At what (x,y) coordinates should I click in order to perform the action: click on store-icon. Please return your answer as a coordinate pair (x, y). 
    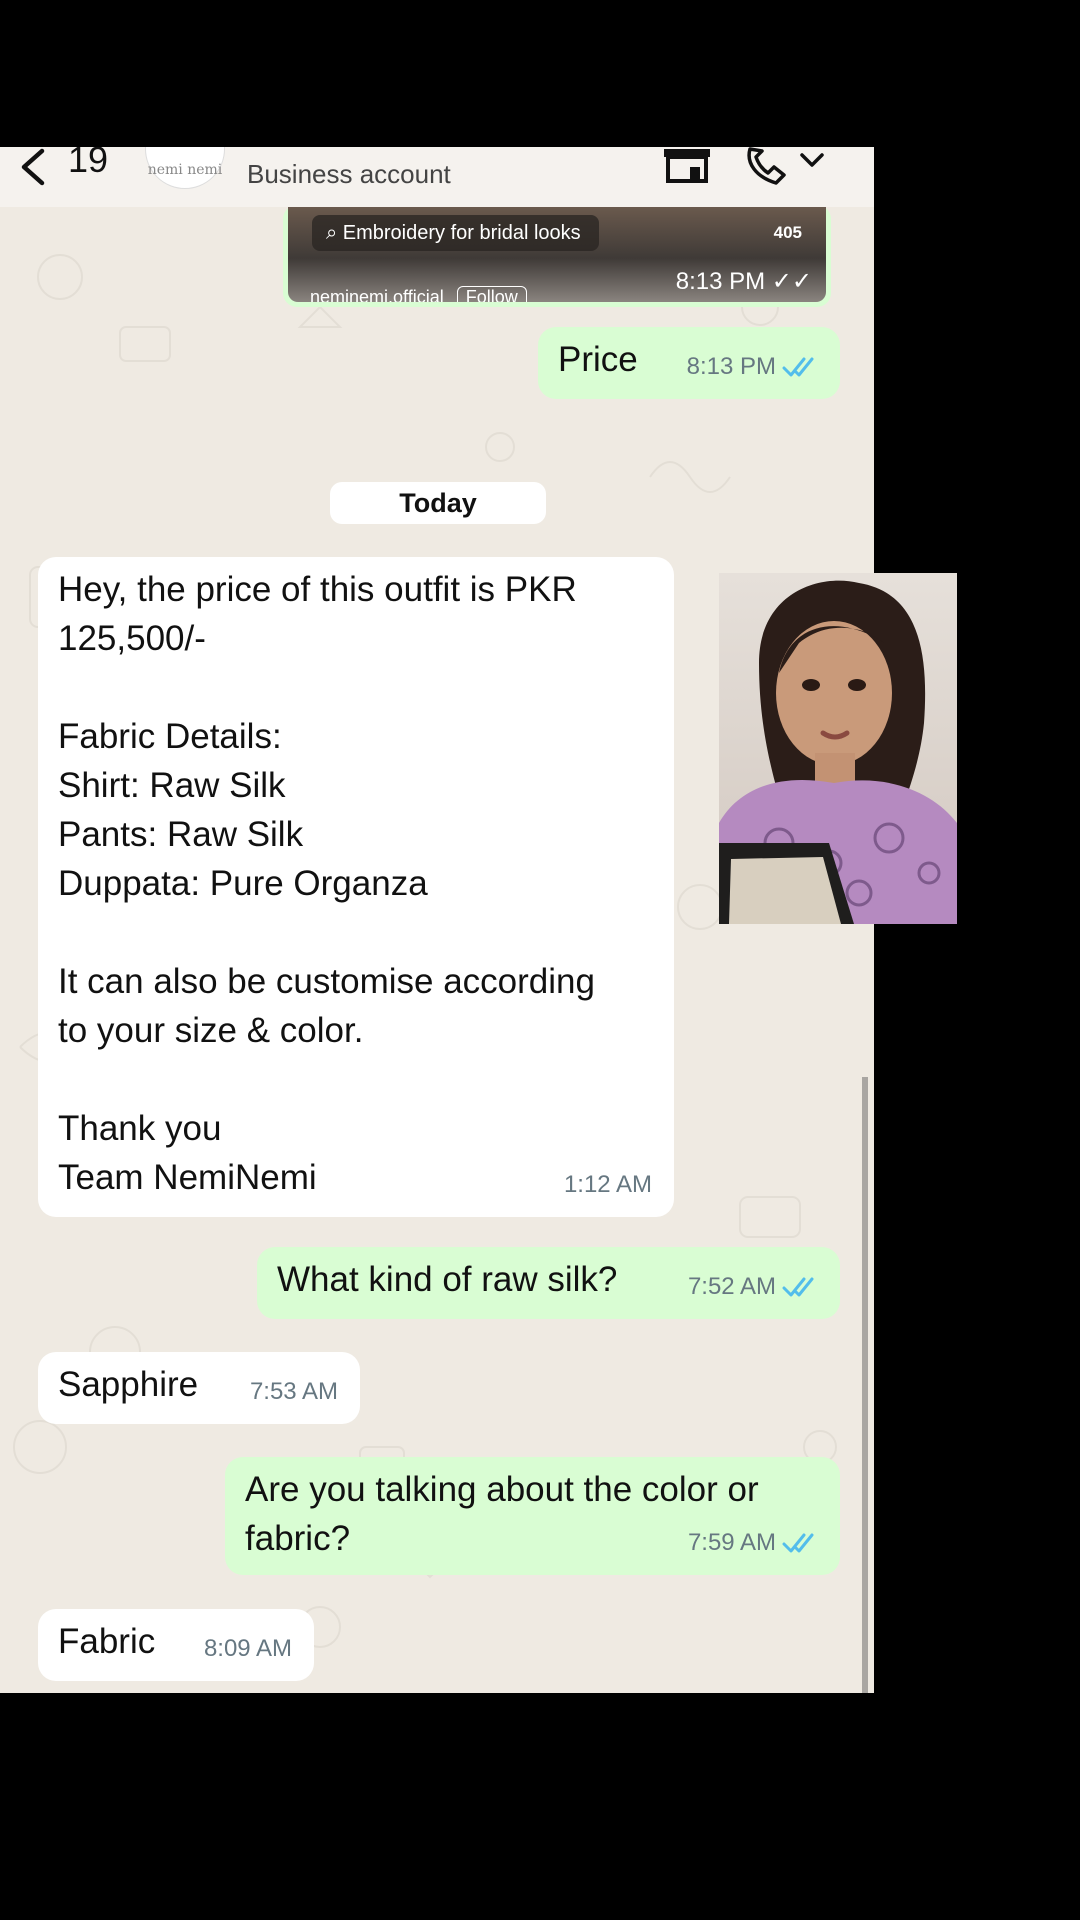
    Looking at the image, I should click on (686, 165).